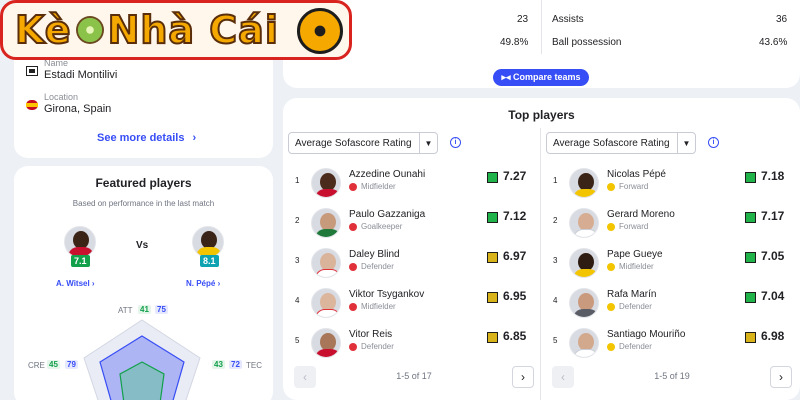  What do you see at coordinates (32, 105) in the screenshot?
I see `spain-flag-icon` at bounding box center [32, 105].